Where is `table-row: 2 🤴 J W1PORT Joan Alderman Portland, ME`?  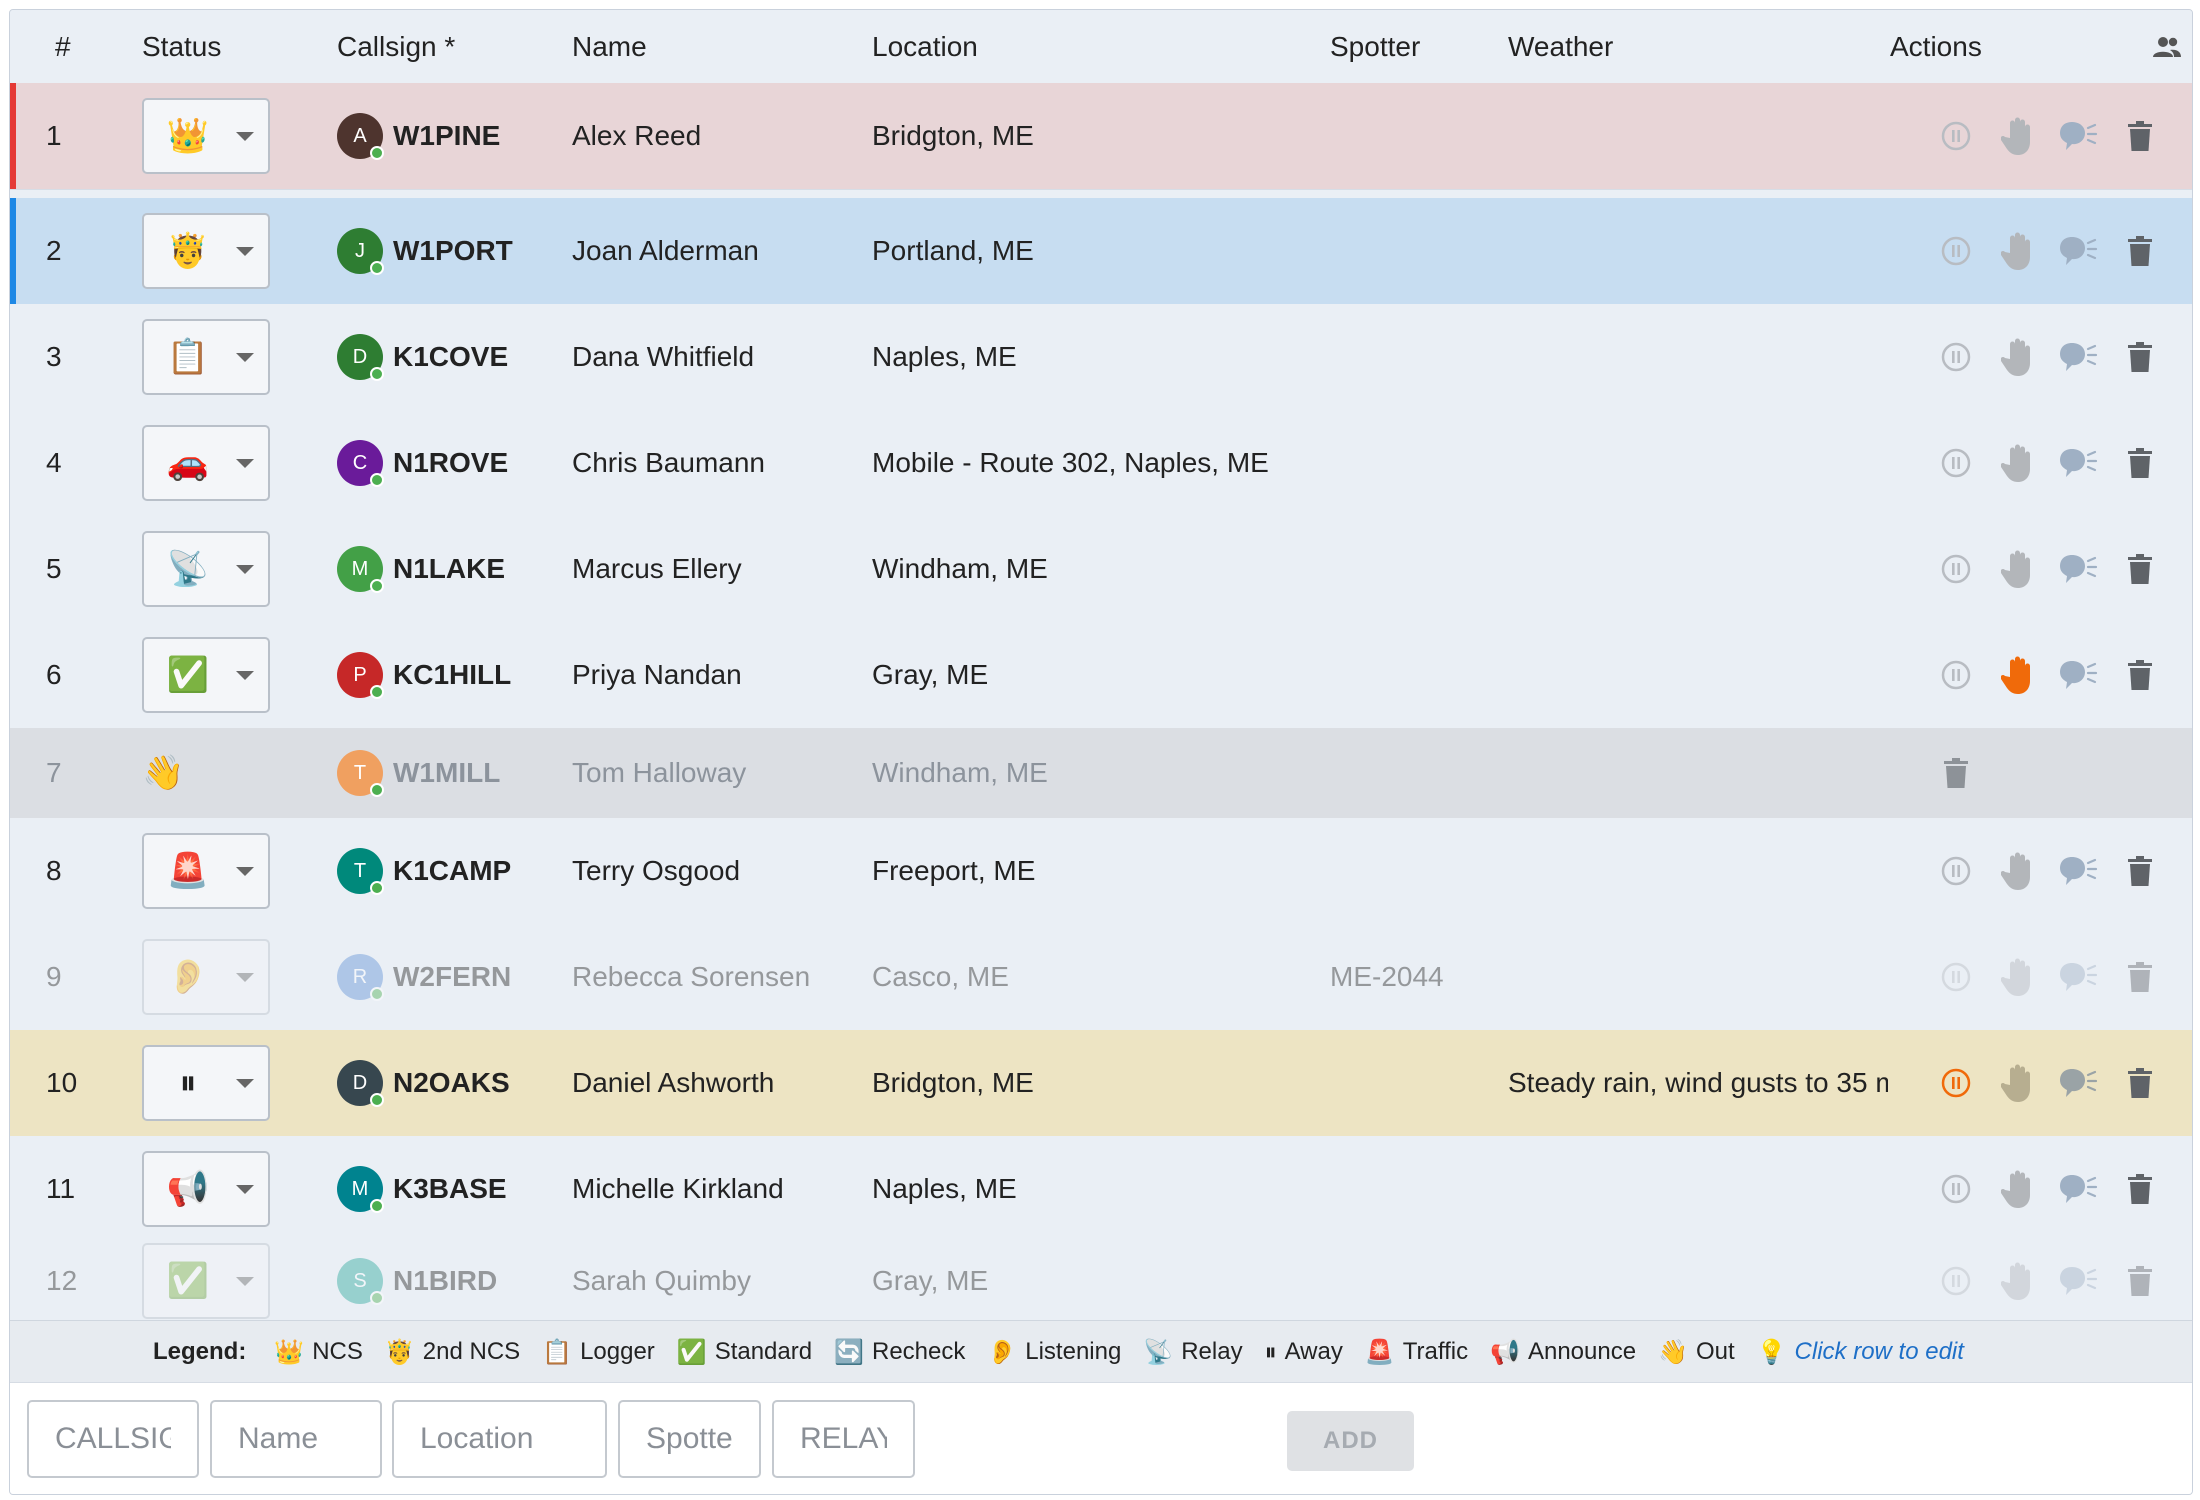
table-row: 2 🤴 J W1PORT Joan Alderman Portland, ME is located at coordinates (1101, 251).